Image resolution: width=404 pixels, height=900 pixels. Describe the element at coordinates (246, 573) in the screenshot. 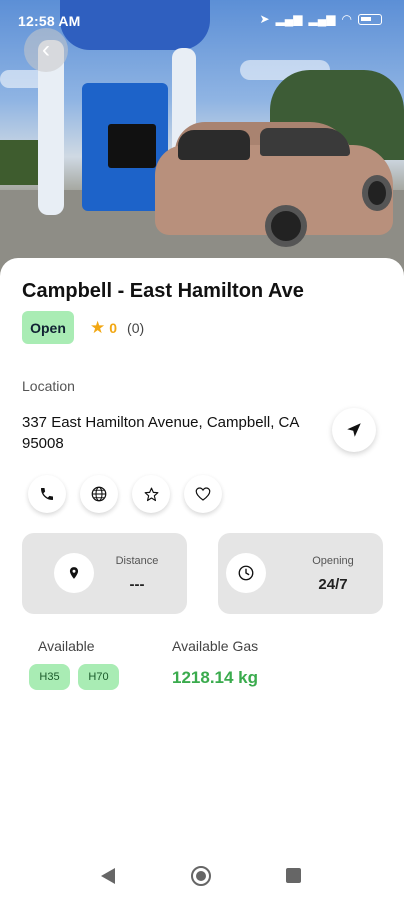

I see `clock-icon` at that location.